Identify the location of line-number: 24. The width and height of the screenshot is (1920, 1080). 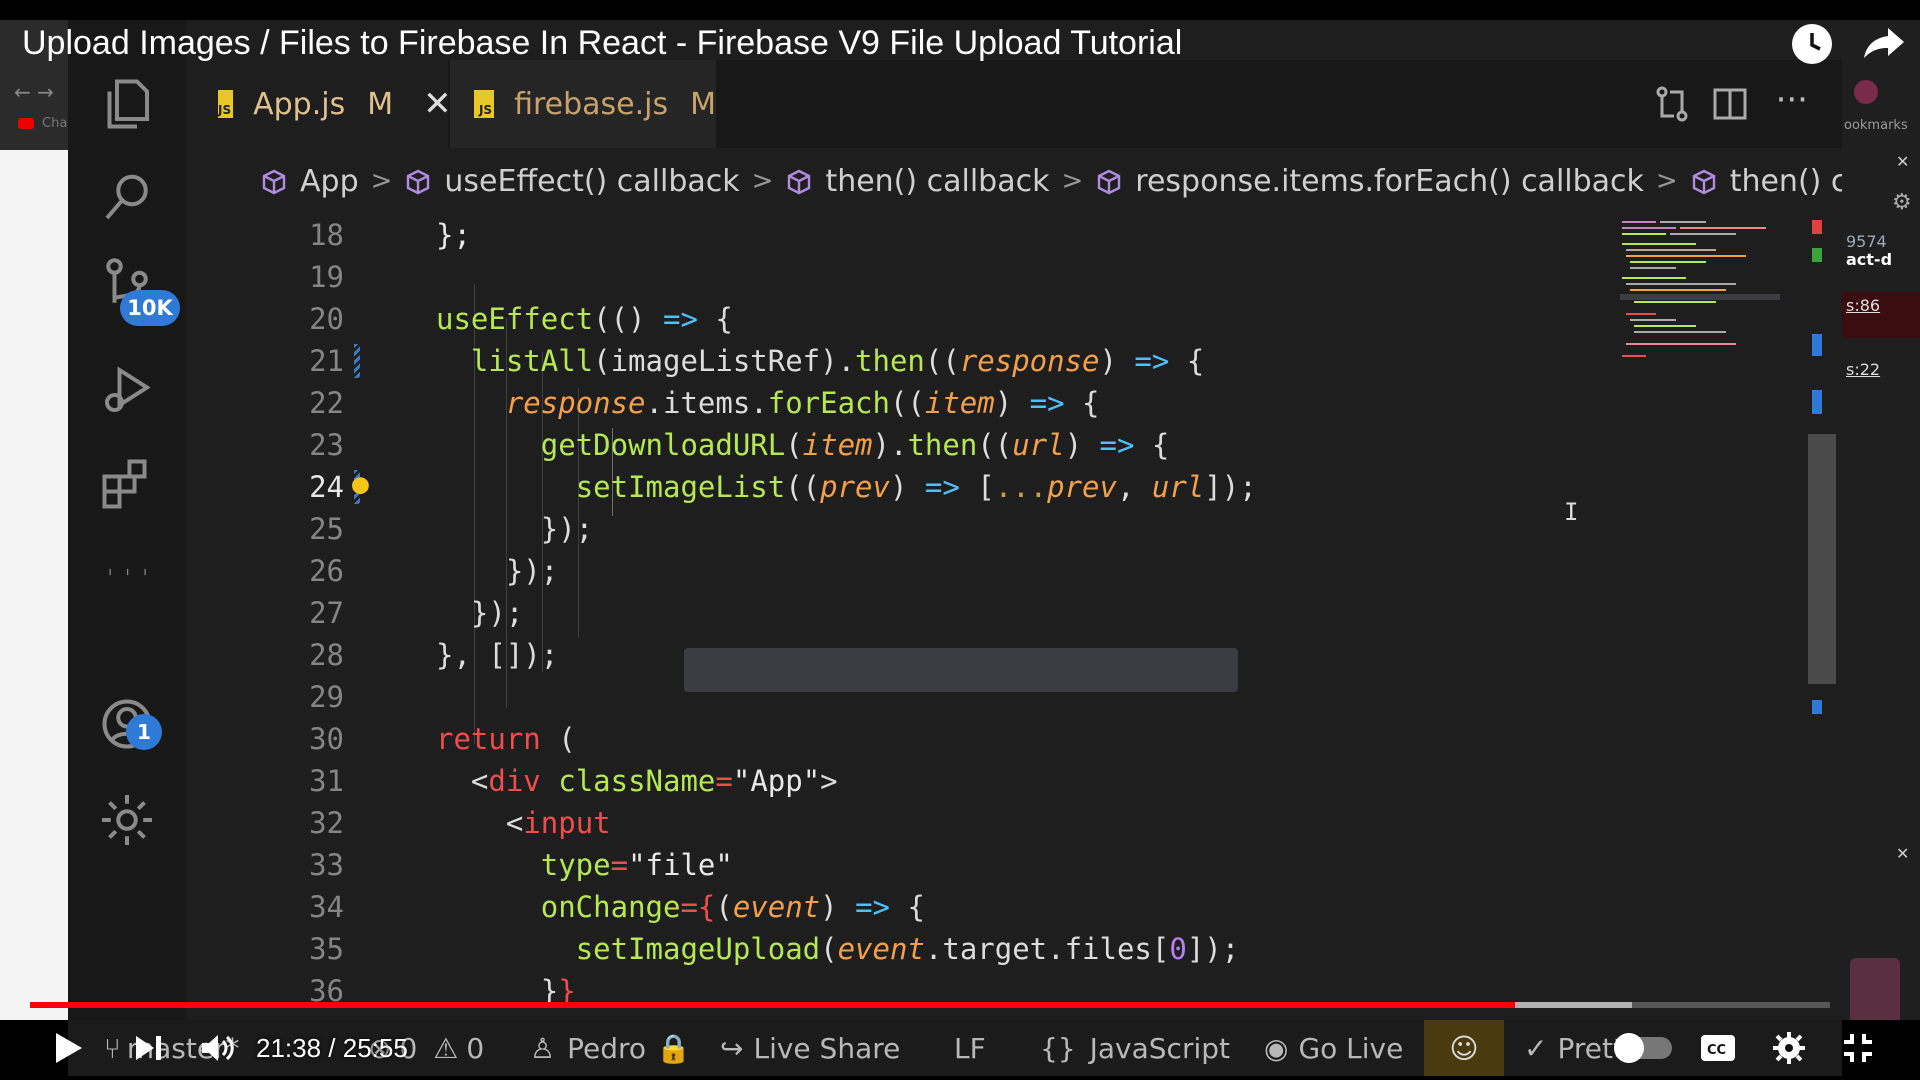
(326, 487).